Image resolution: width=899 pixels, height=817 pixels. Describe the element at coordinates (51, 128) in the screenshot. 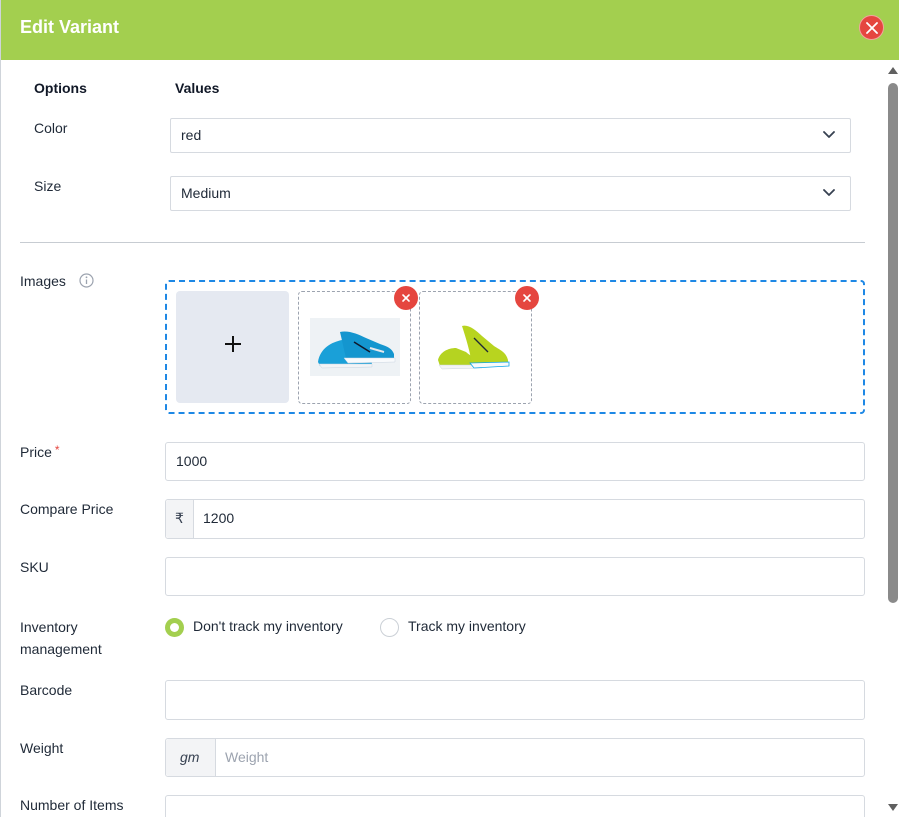

I see `option-color-label: Color` at that location.